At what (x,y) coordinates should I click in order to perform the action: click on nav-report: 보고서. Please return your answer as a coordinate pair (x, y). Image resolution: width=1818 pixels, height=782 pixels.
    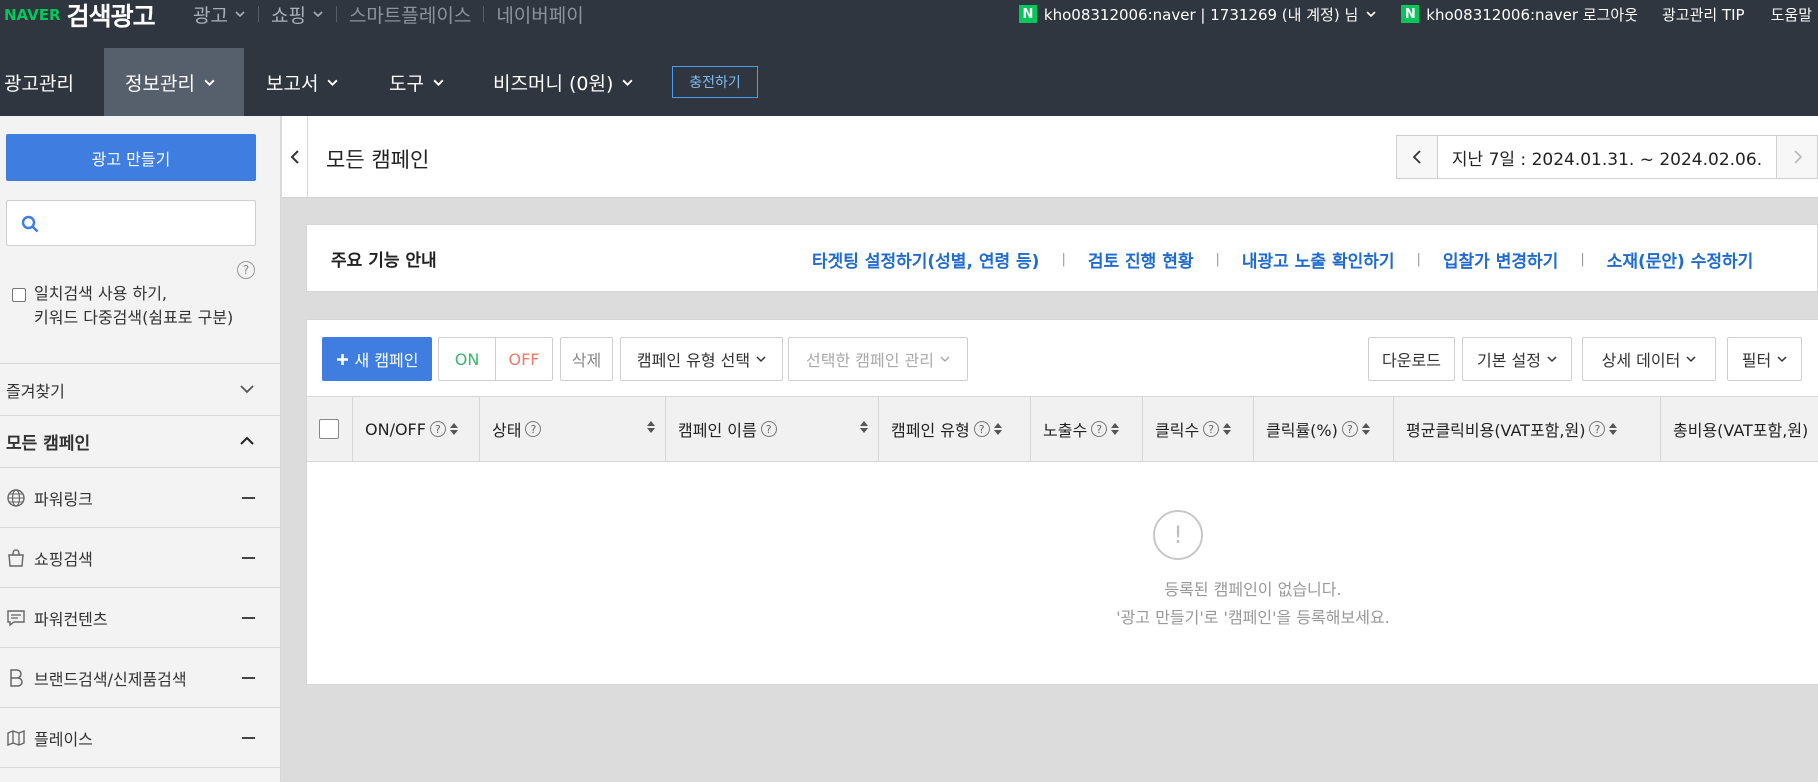
    Looking at the image, I should click on (302, 82).